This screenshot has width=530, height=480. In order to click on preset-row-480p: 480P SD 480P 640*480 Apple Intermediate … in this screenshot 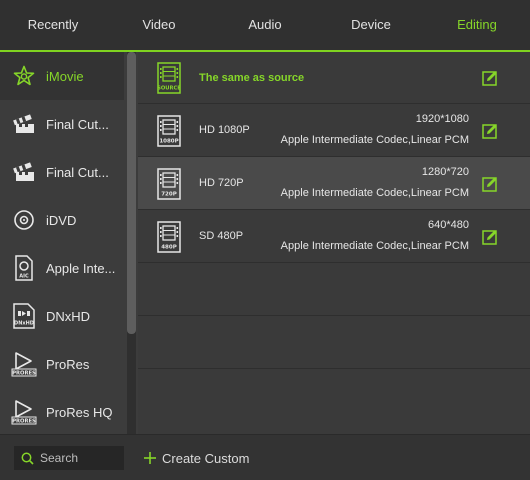, I will do `click(334, 236)`.